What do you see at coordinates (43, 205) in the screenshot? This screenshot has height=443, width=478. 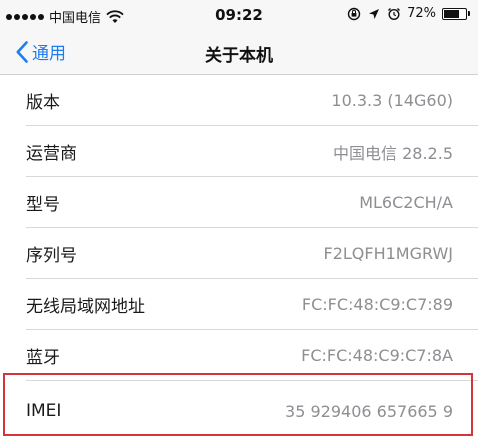 I see `row-label: 型号` at bounding box center [43, 205].